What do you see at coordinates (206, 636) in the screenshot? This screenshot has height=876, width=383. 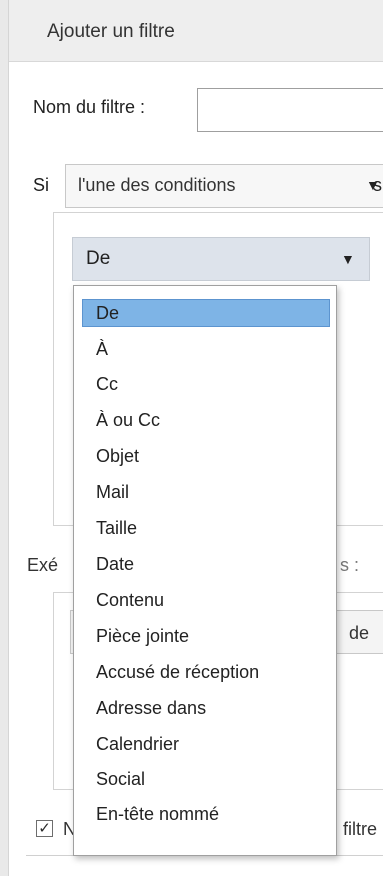 I see `dropdown-option-piece-jointe: Pièce jointe` at bounding box center [206, 636].